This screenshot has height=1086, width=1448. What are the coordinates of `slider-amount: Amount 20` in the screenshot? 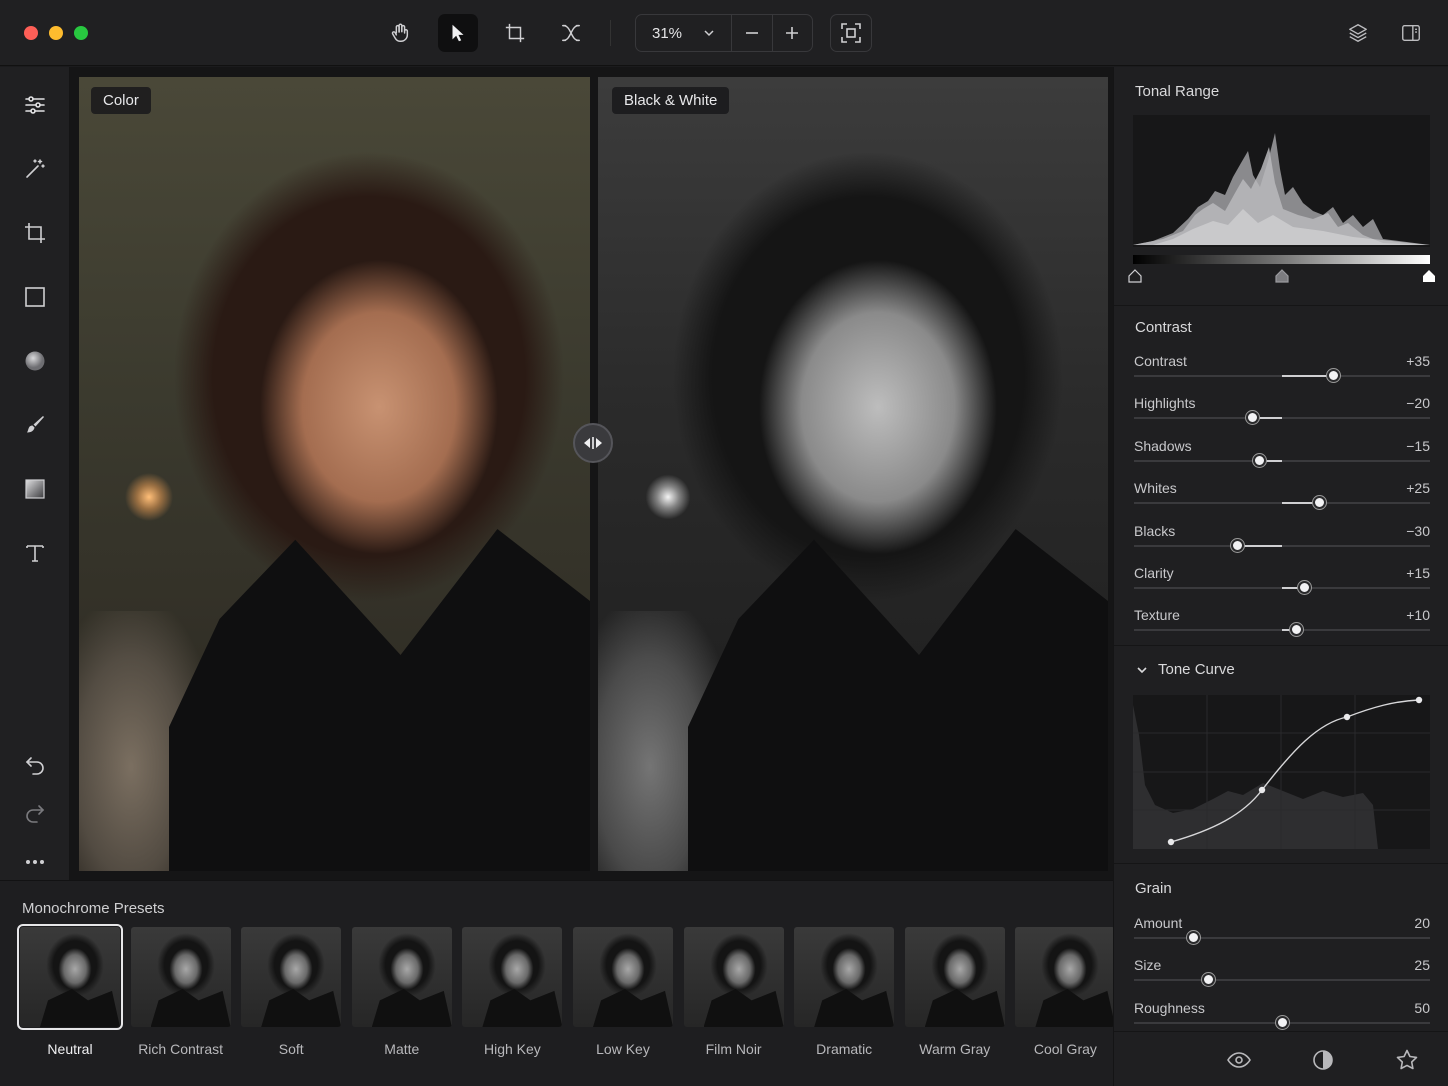 It's located at (1282, 935).